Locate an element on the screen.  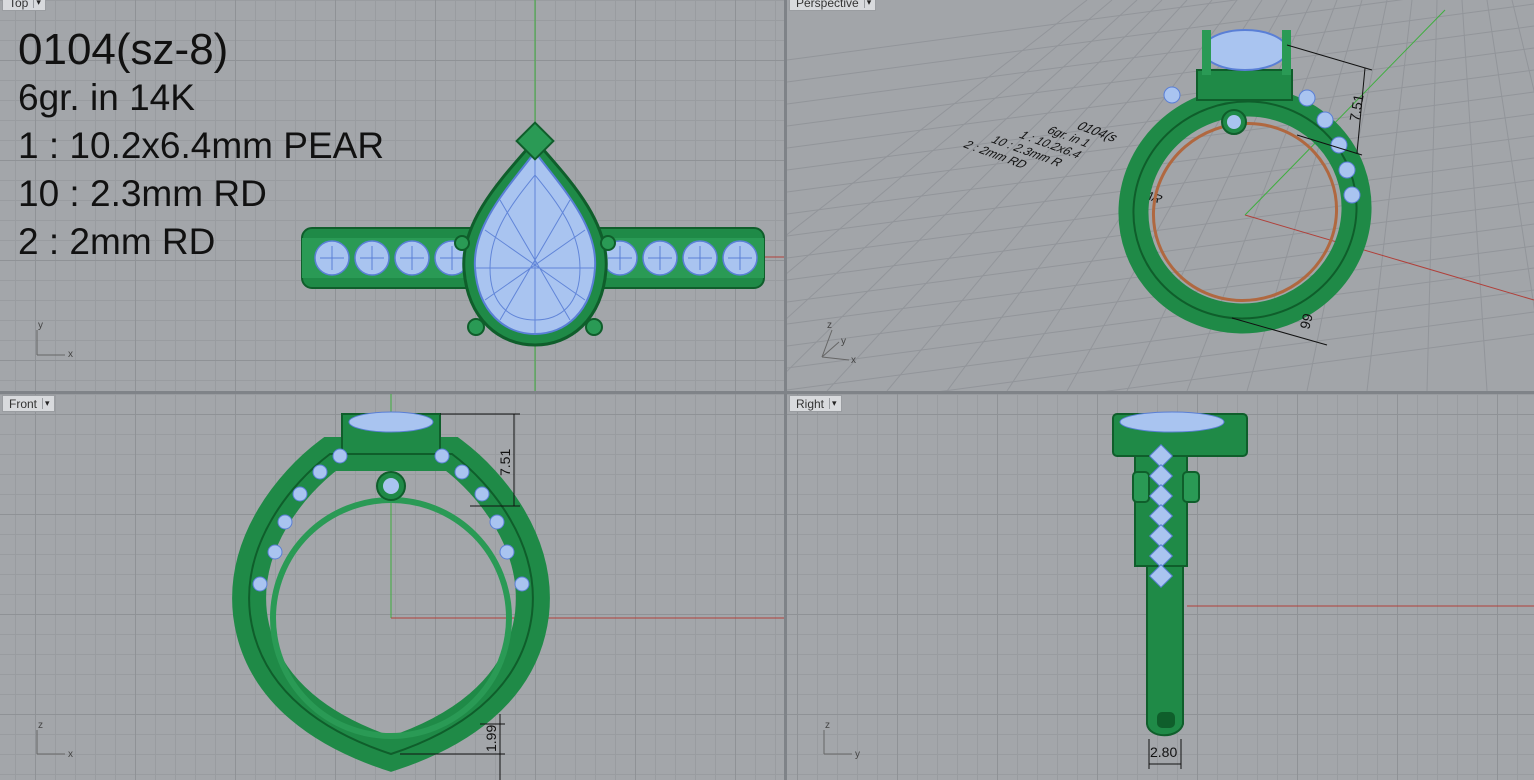
pear-head-top is located at coordinates (535, 234).